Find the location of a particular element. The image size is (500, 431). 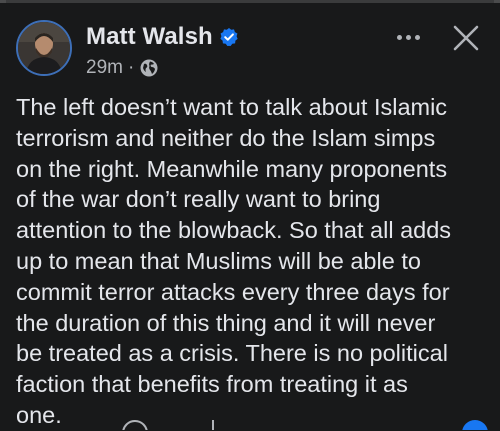

close-icon is located at coordinates (466, 38).